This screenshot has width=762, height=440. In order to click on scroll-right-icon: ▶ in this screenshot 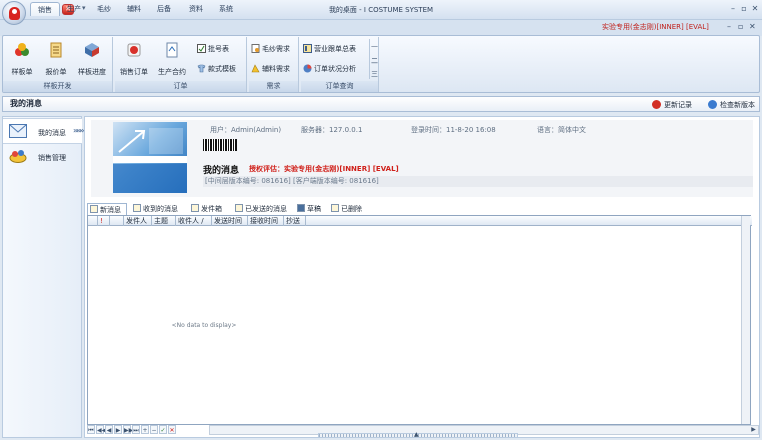, I will do `click(753, 430)`.